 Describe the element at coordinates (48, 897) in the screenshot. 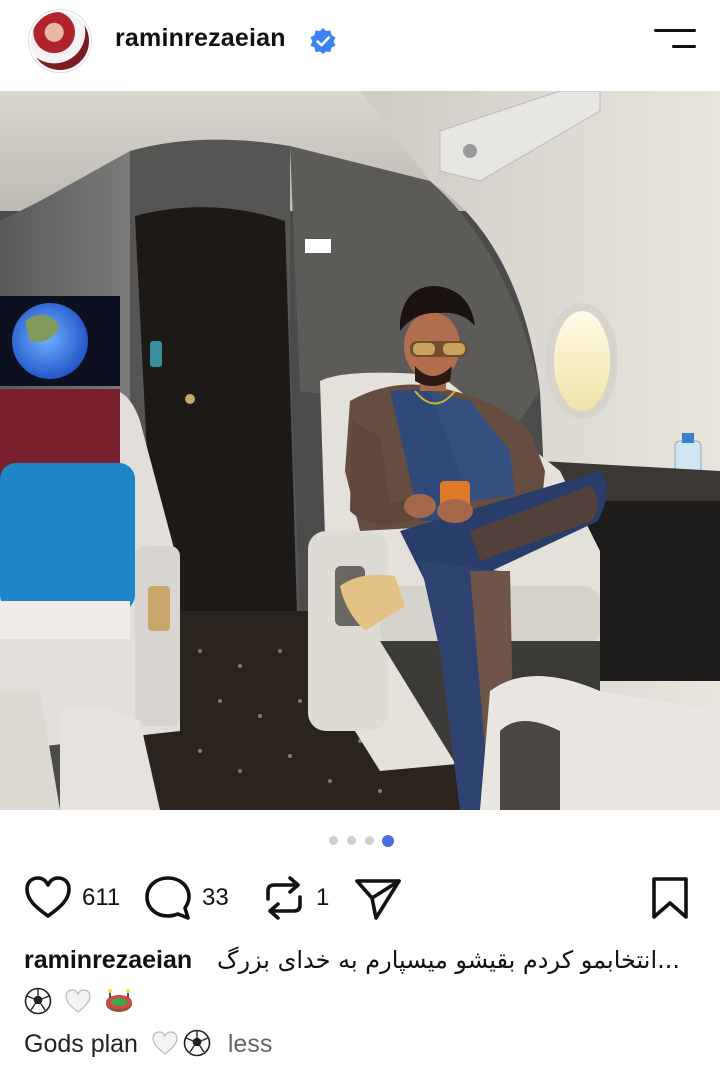

I see `heart-icon` at that location.